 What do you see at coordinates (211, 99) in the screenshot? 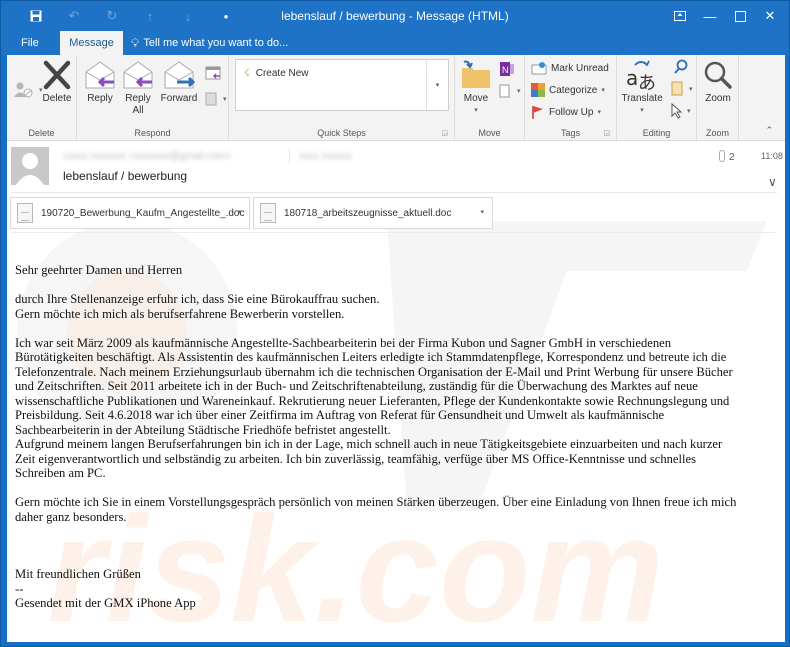
I see `more-respond-icon` at bounding box center [211, 99].